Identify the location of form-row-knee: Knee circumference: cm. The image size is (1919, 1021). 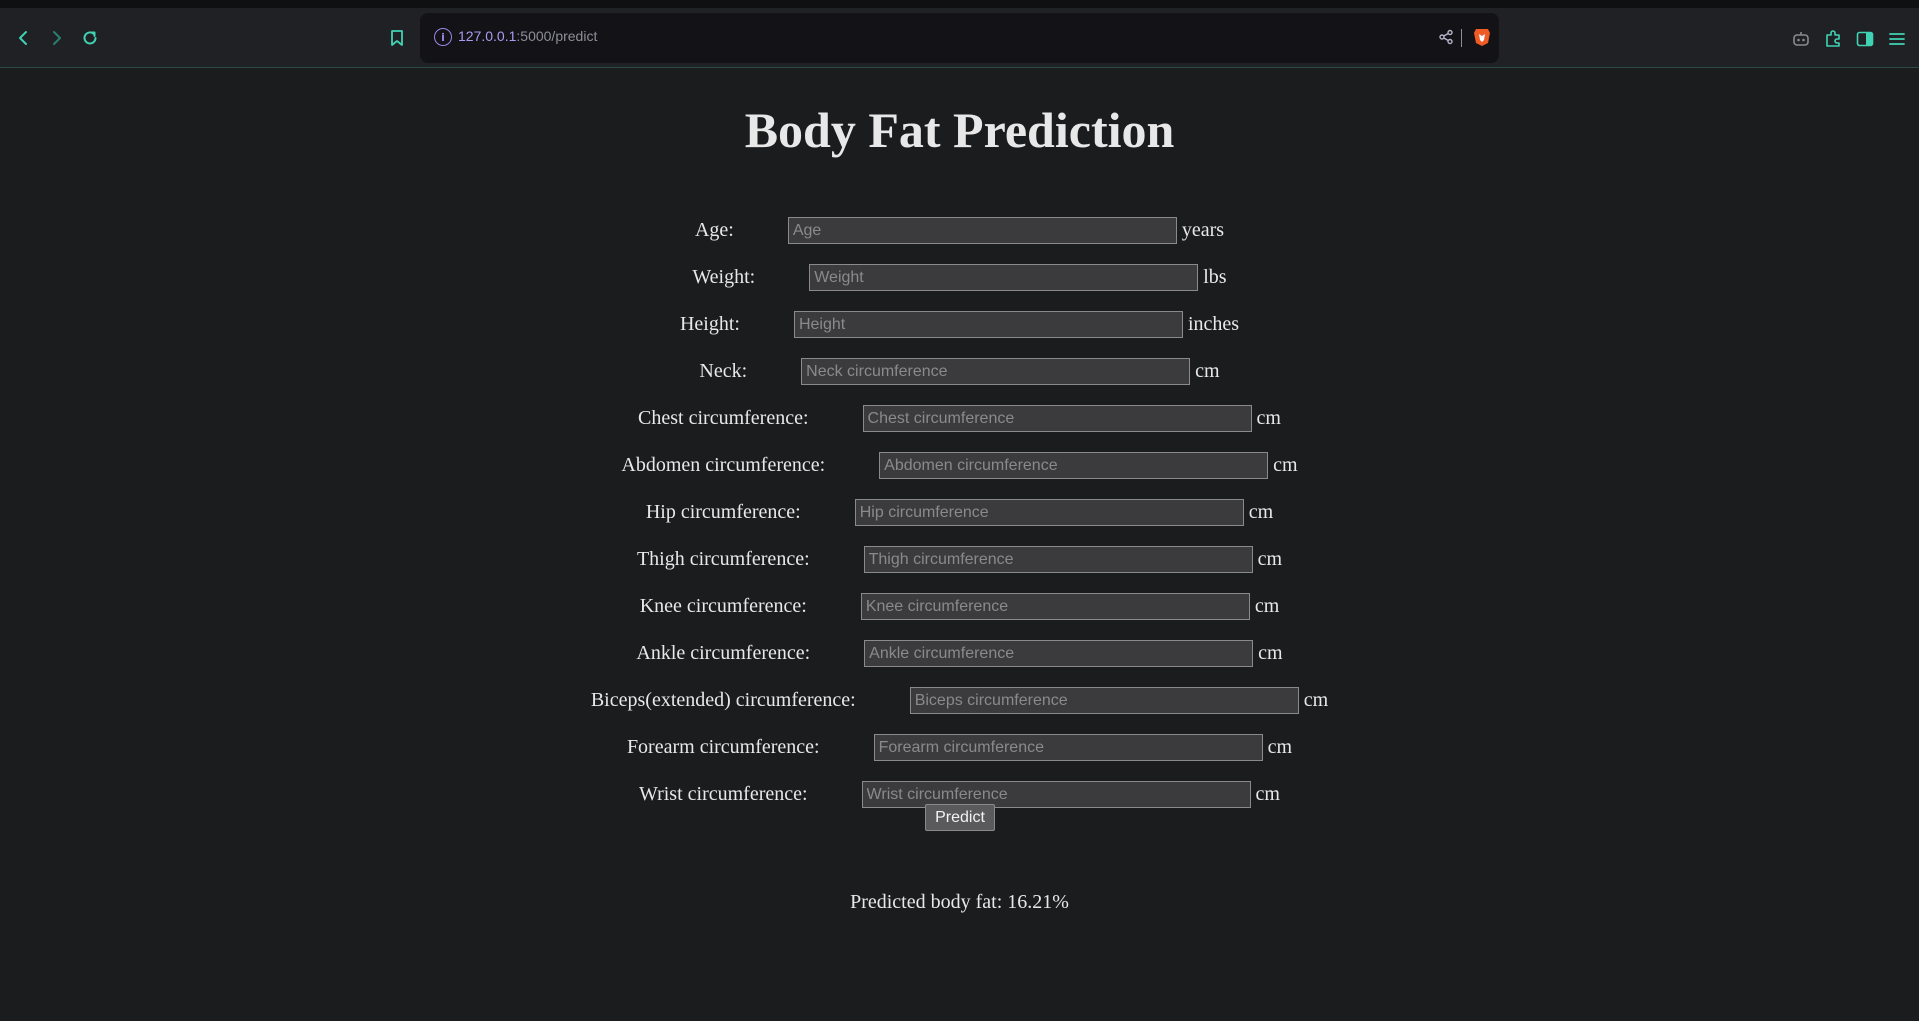
(959, 606).